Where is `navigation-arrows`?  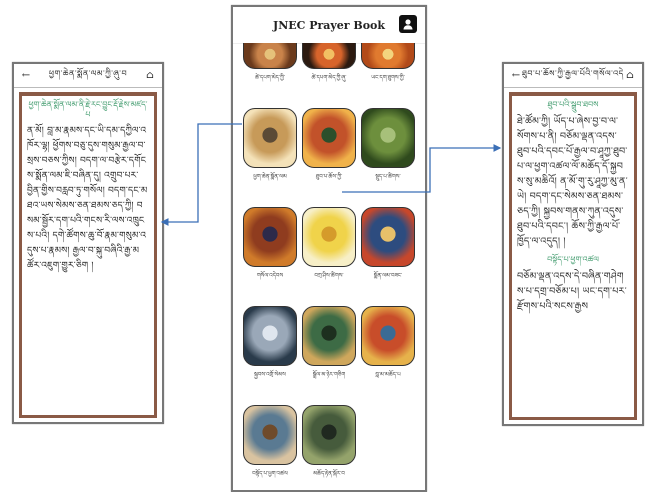
navigation-arrows is located at coordinates (331, 174).